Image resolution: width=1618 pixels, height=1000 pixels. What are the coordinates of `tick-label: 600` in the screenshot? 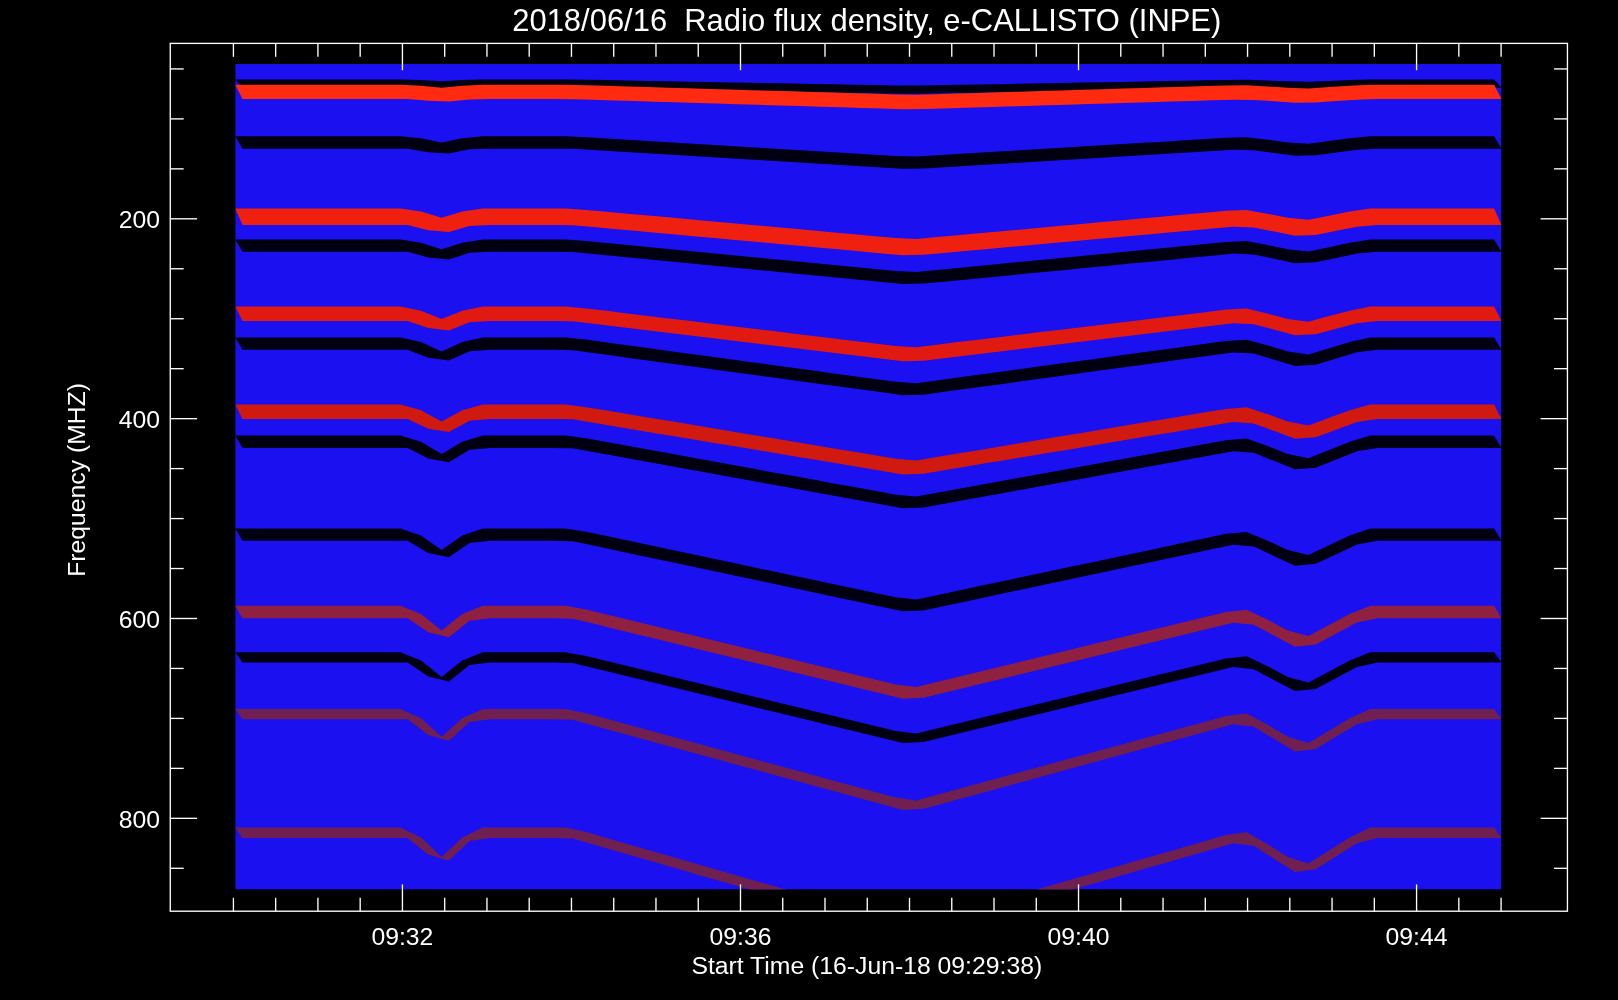 It's located at (139, 619).